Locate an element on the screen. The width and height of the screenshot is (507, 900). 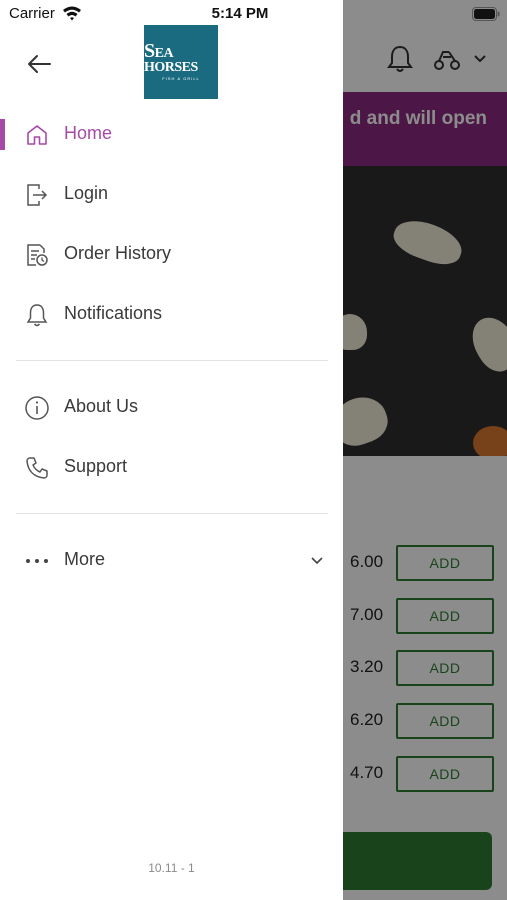
battery-icon is located at coordinates (486, 14).